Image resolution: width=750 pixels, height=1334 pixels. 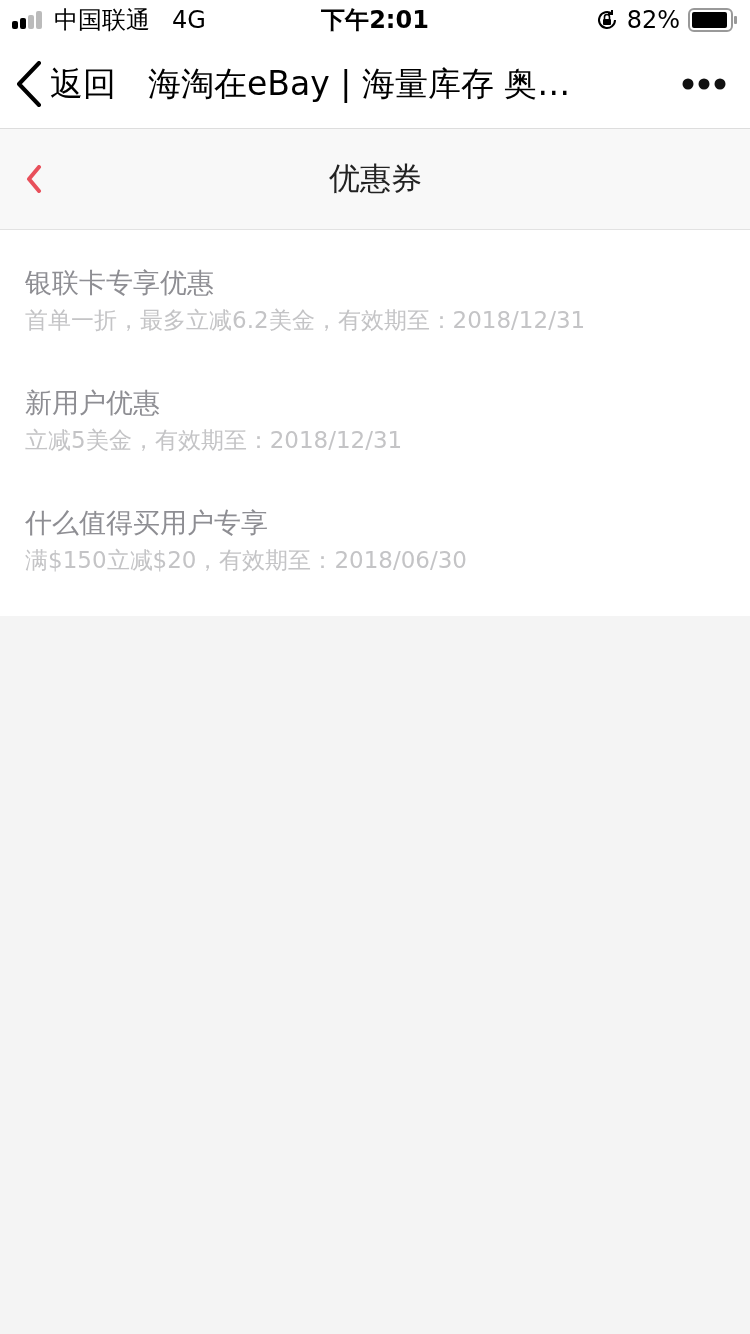 What do you see at coordinates (246, 560) in the screenshot?
I see `coupon-detail: 满$150立减$20，有效期至：2018/06/30` at bounding box center [246, 560].